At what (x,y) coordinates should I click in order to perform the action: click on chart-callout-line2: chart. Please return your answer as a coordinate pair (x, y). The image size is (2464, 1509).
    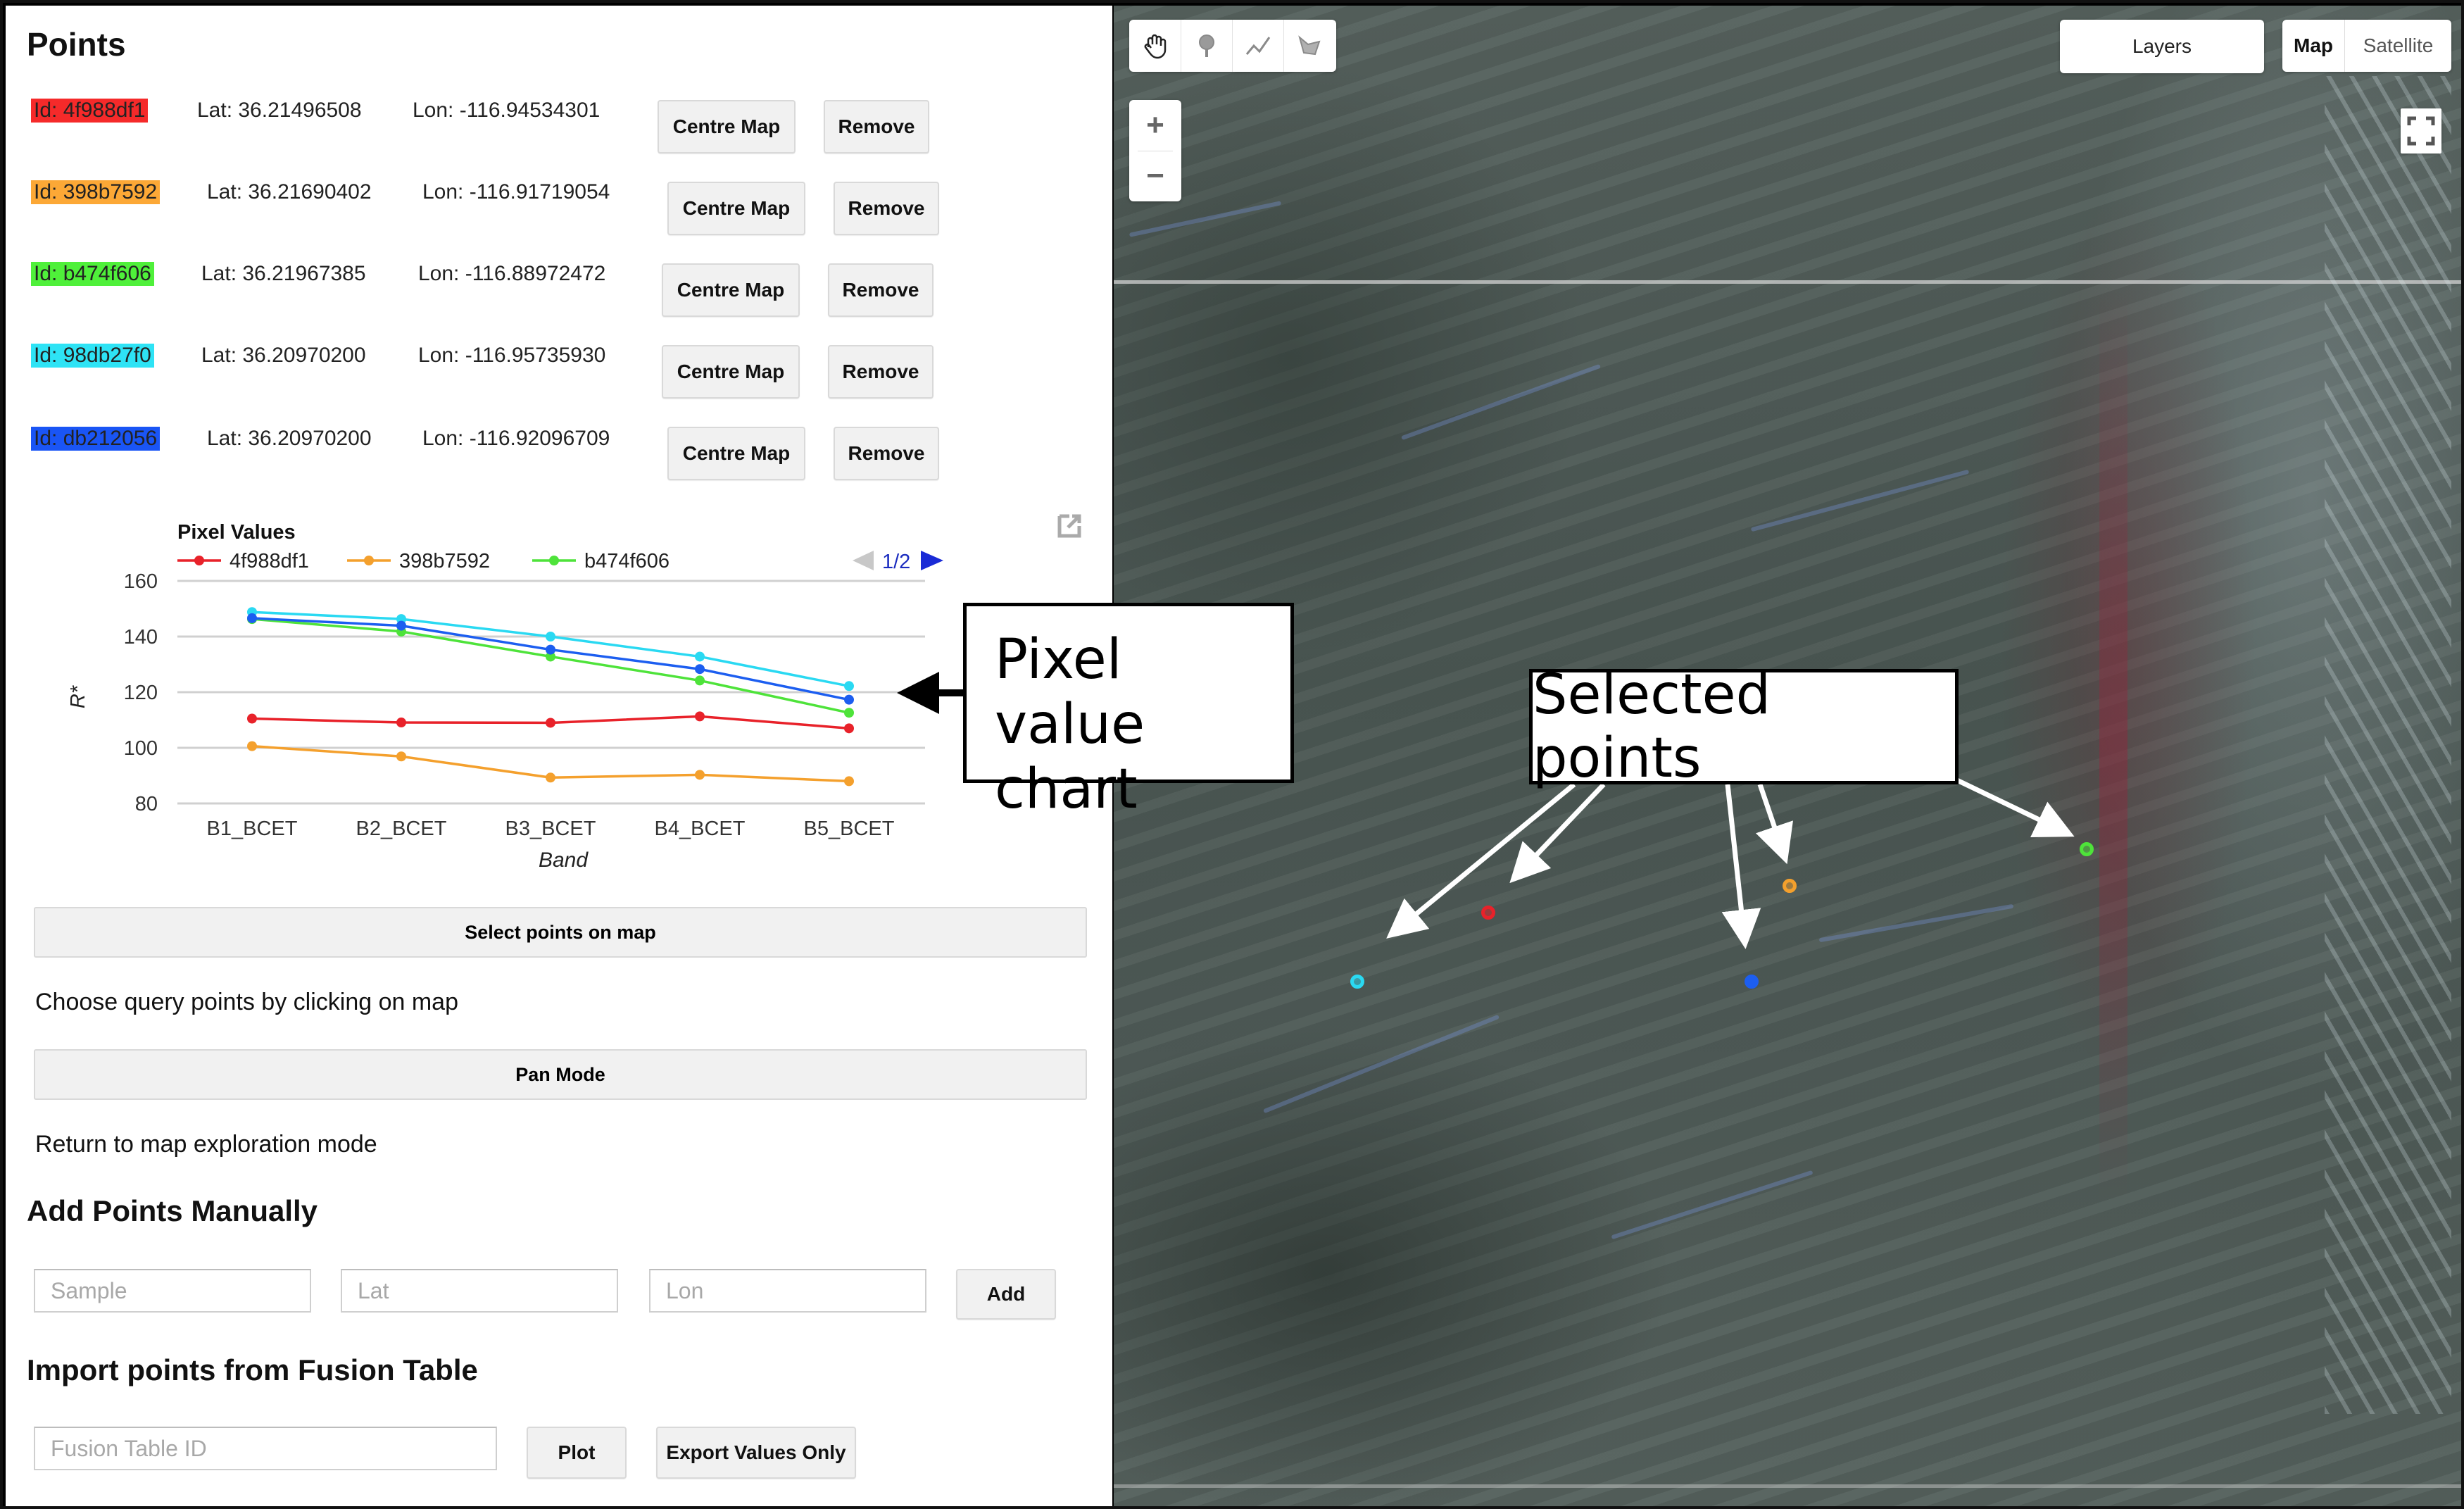
    Looking at the image, I should click on (1066, 790).